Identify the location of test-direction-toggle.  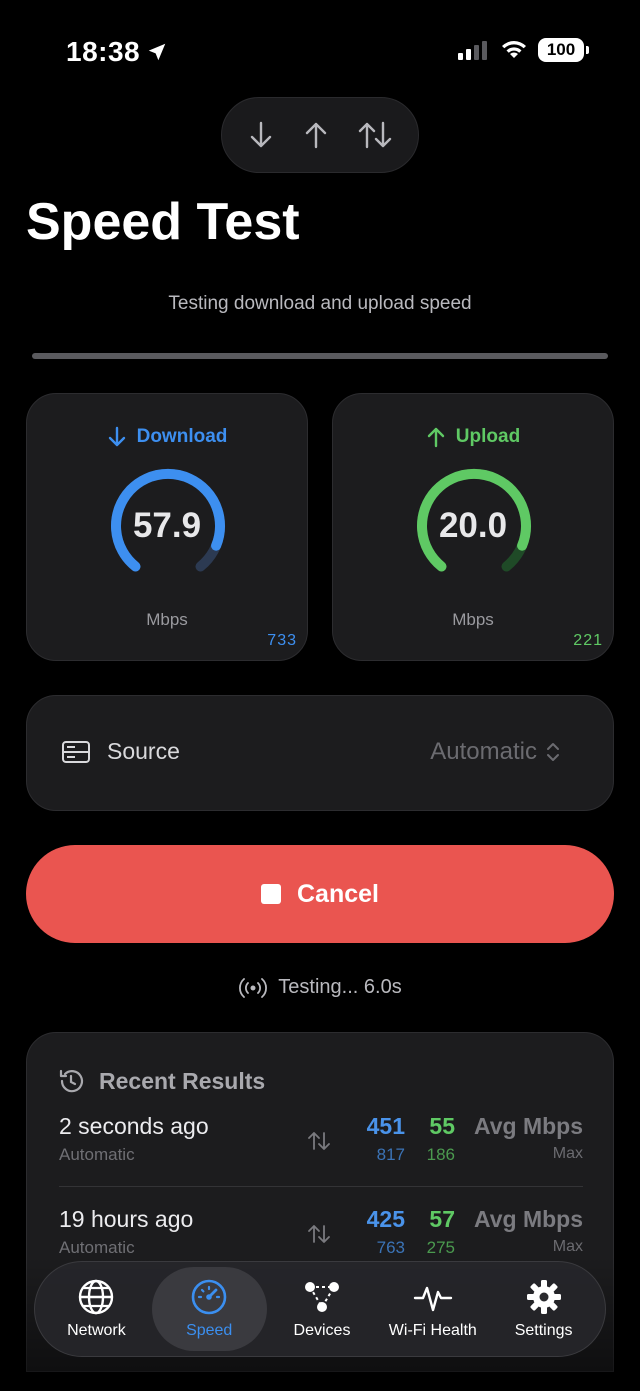
(320, 135).